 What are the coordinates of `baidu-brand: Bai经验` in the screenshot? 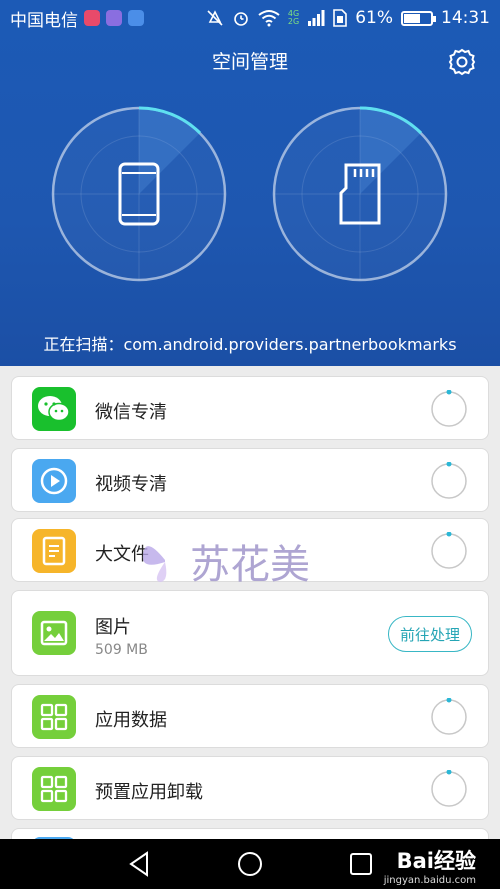 It's located at (436, 861).